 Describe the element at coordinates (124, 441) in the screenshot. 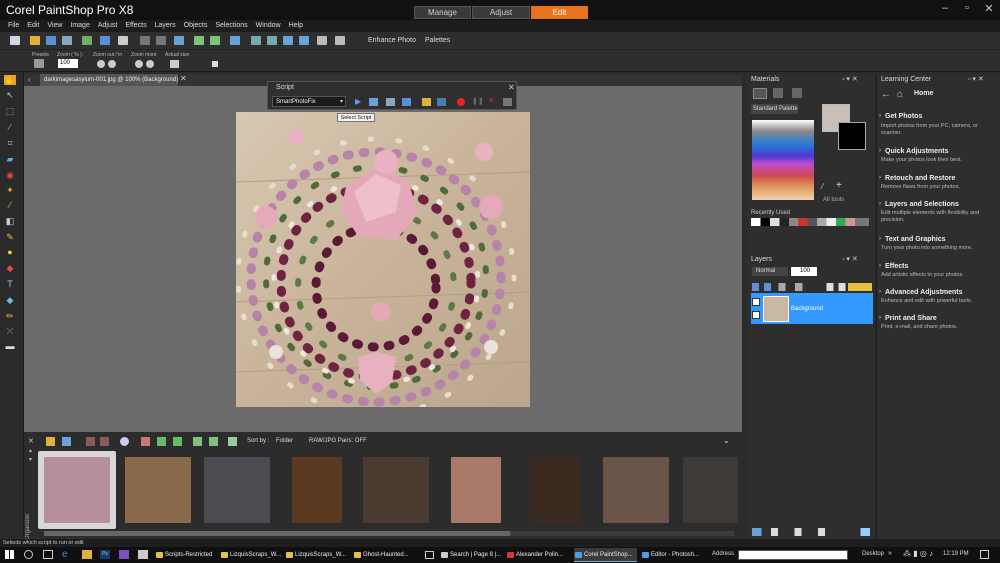

I see `people-icon` at that location.